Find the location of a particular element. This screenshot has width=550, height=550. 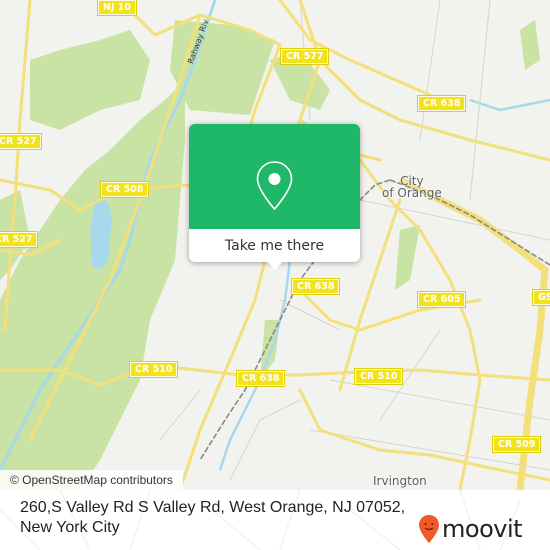

place-label-irvington: Irvington is located at coordinates (400, 481).